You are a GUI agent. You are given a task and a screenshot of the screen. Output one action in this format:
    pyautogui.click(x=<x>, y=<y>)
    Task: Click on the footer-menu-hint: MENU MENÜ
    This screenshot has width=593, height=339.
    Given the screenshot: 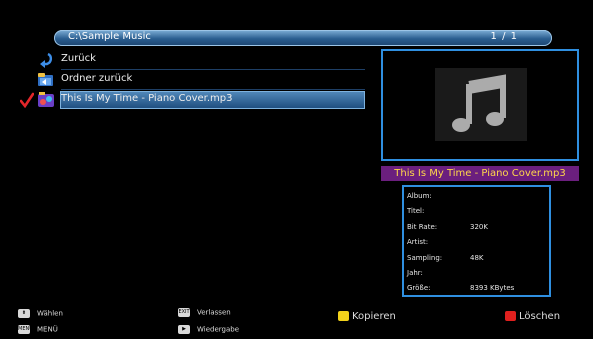 What is the action you would take?
    pyautogui.click(x=38, y=329)
    